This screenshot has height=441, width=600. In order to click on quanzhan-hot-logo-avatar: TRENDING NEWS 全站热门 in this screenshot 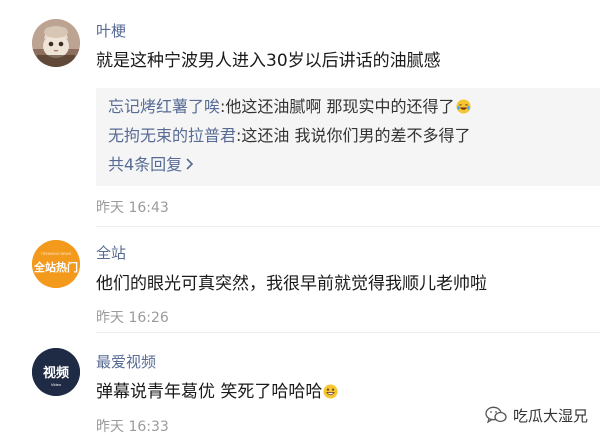, I will do `click(56, 264)`.